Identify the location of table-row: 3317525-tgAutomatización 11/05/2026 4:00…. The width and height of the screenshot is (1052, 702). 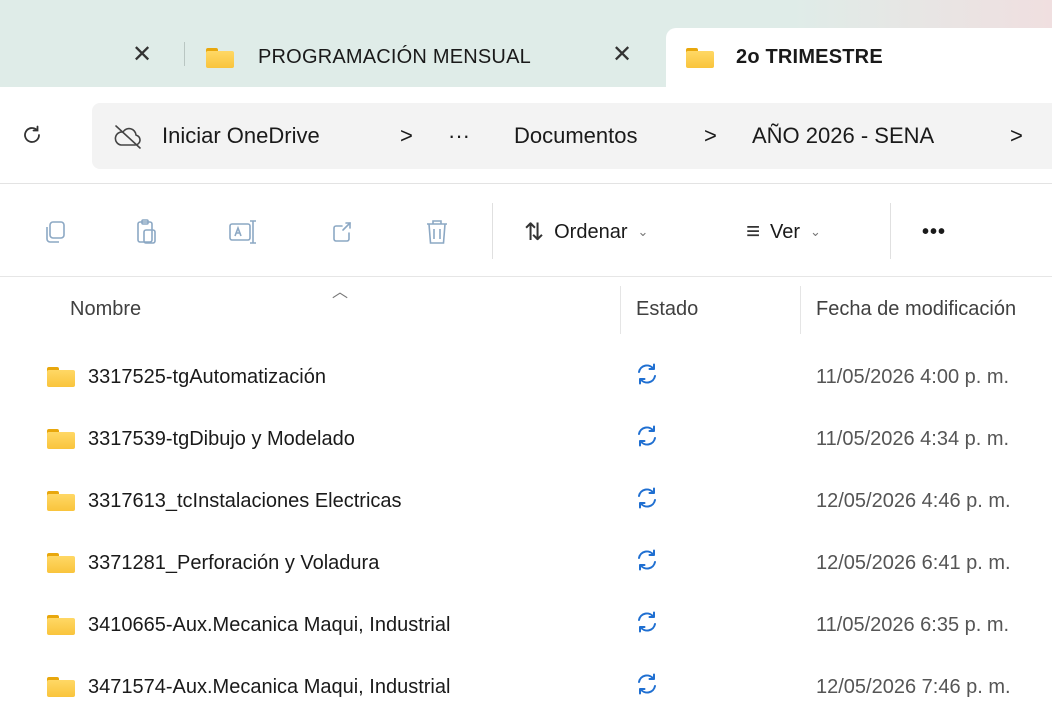
(526, 377).